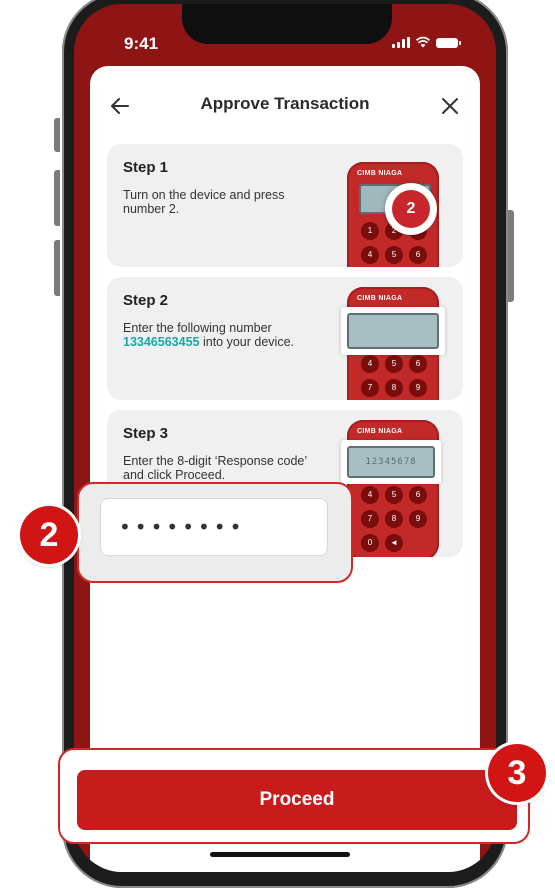  I want to click on wifi-icon, so click(423, 42).